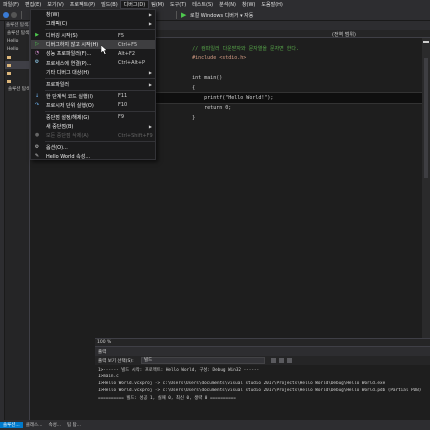  I want to click on output-source-select: 빌드, so click(203, 360).